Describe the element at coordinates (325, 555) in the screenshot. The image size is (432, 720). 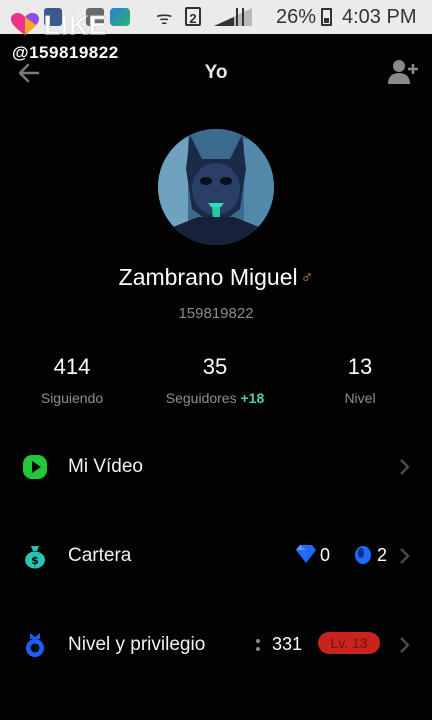
I see `diamond-balance: 0` at that location.